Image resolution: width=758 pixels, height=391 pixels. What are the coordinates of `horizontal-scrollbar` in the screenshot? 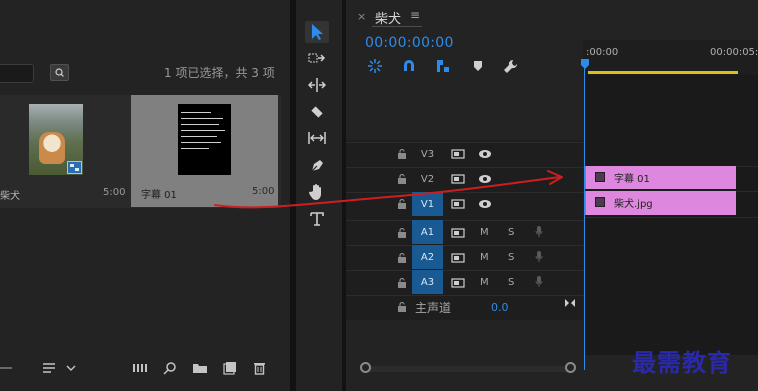 It's located at (468, 369).